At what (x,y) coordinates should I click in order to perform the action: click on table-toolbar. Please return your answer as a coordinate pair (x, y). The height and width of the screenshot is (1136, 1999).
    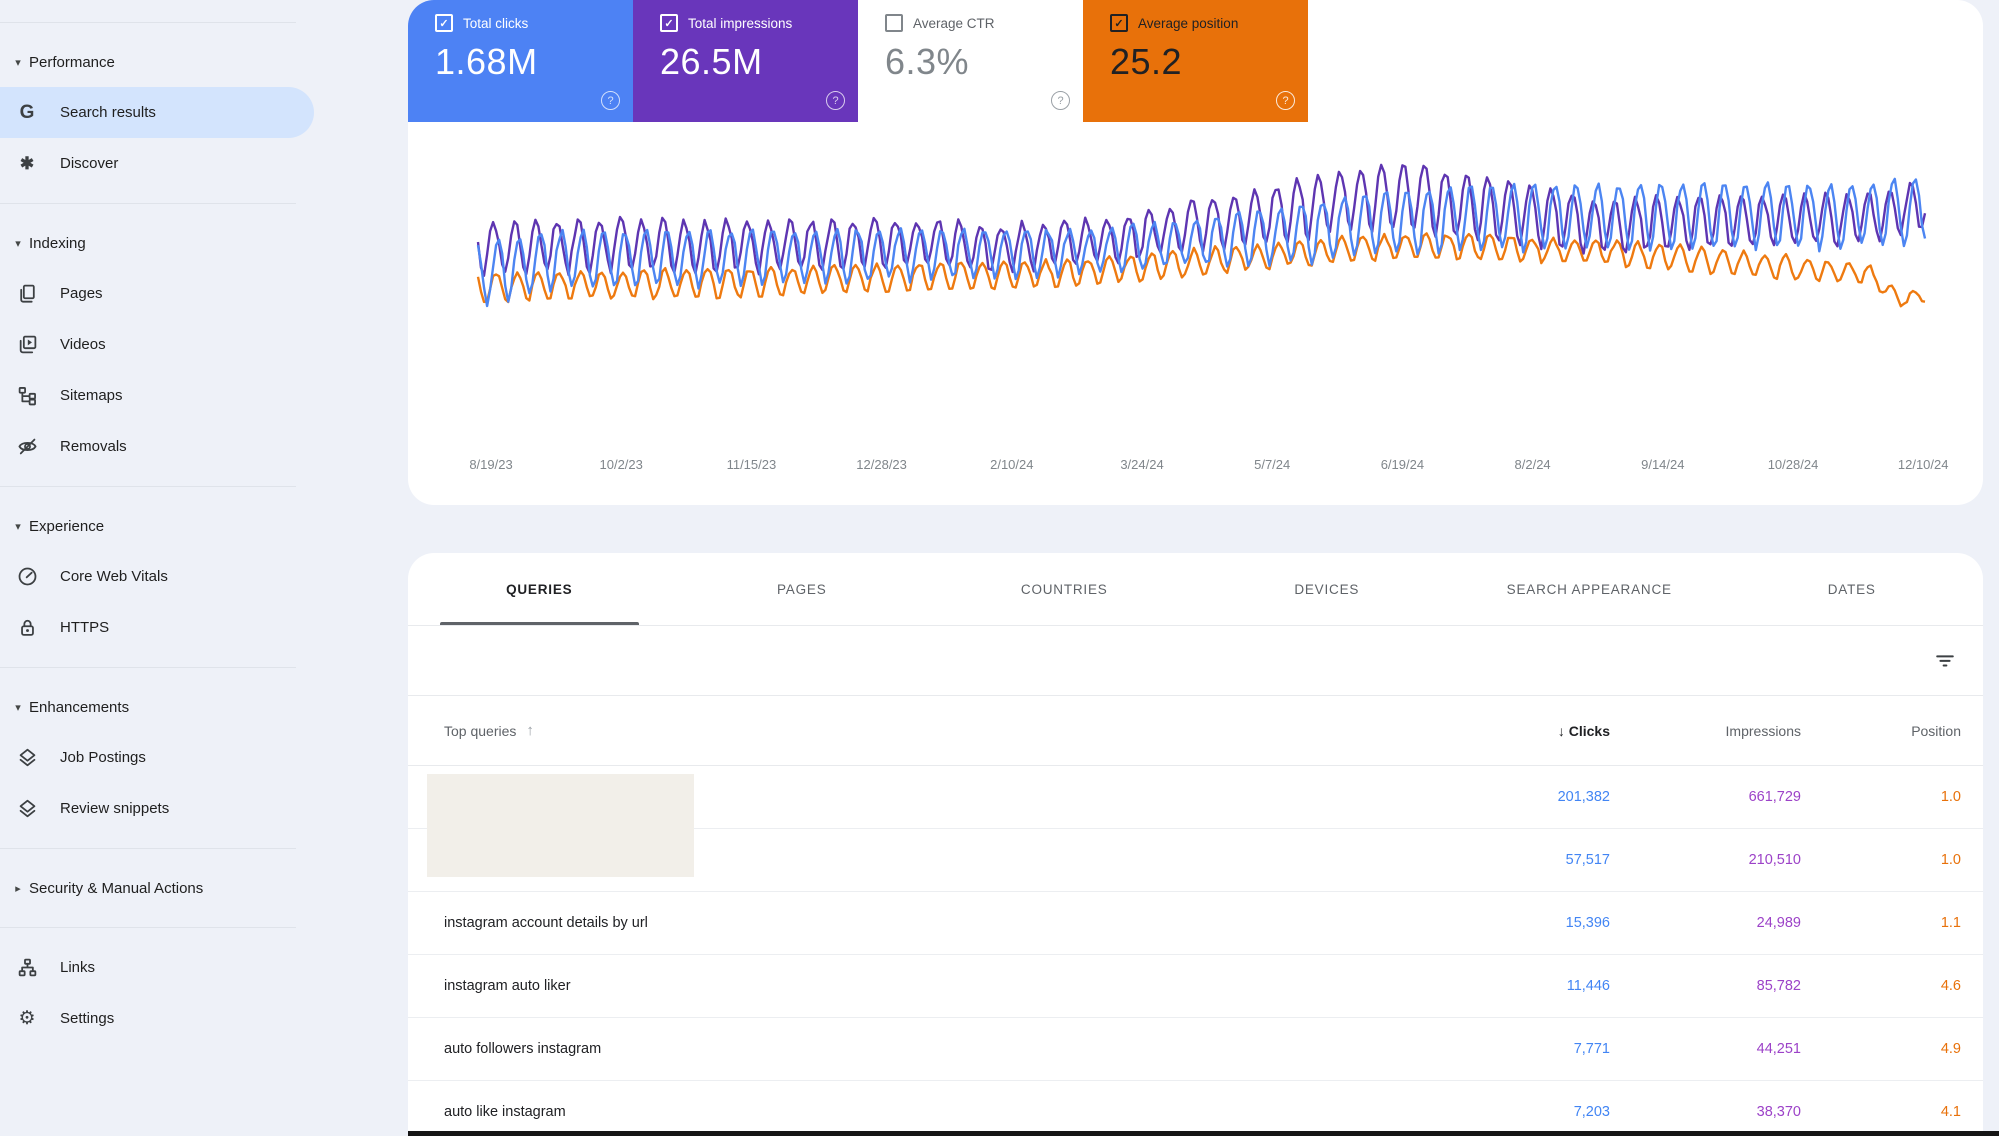
    Looking at the image, I should click on (1195, 661).